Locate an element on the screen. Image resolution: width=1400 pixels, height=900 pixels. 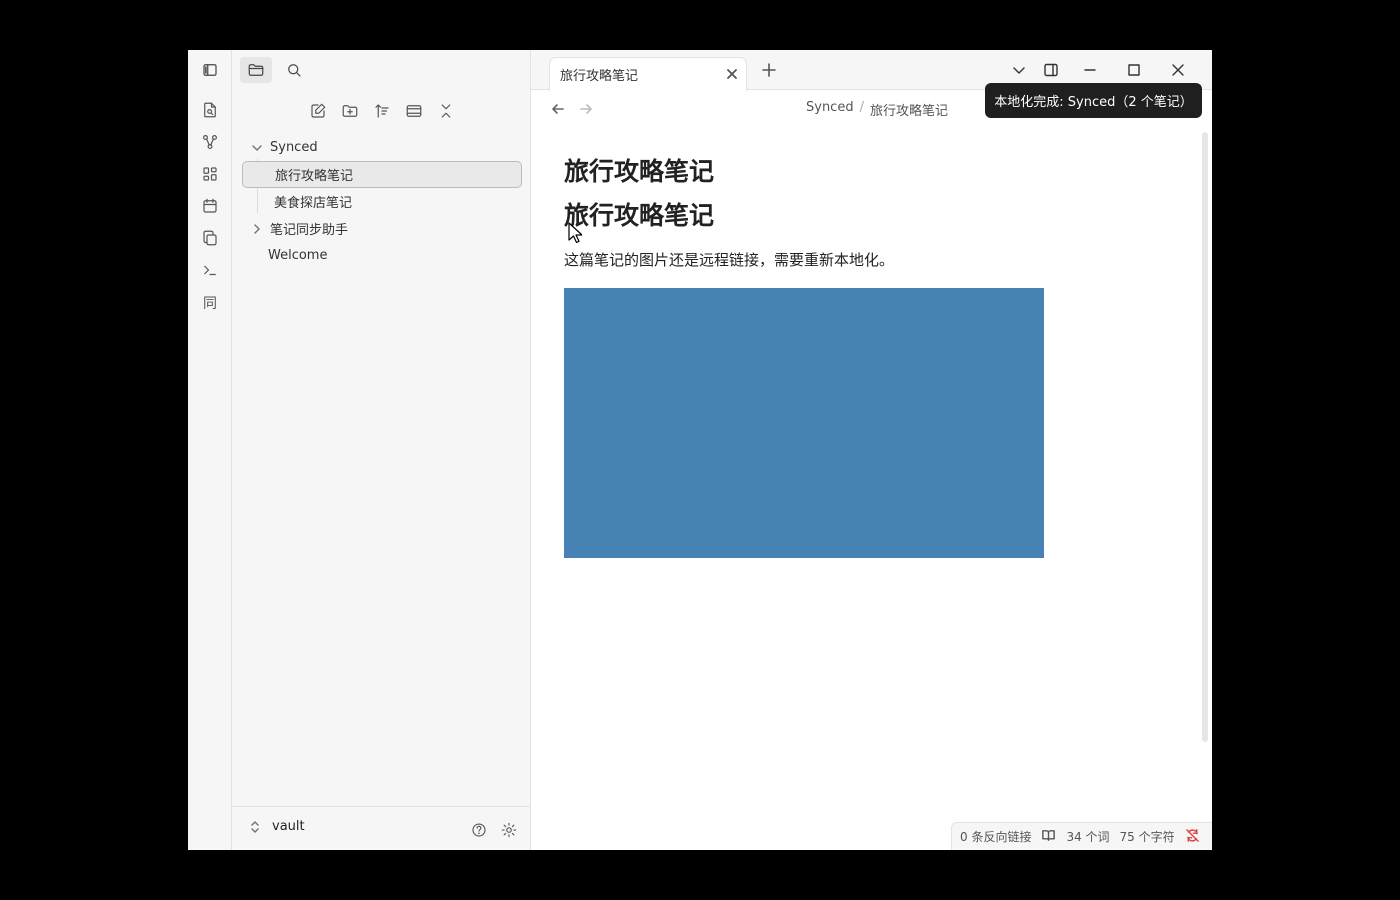
tree-folder-synced: Synced is located at coordinates (385, 147).